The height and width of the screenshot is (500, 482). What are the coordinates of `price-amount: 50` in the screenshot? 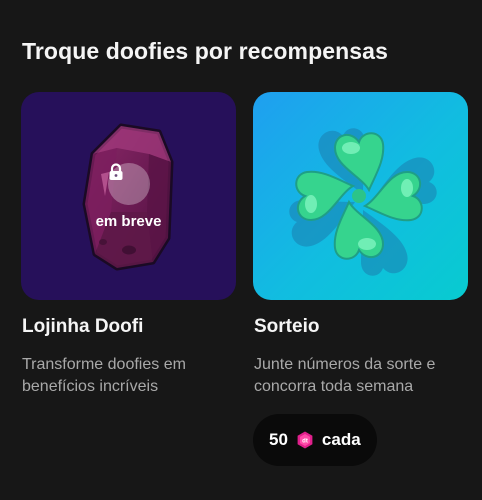 It's located at (278, 439).